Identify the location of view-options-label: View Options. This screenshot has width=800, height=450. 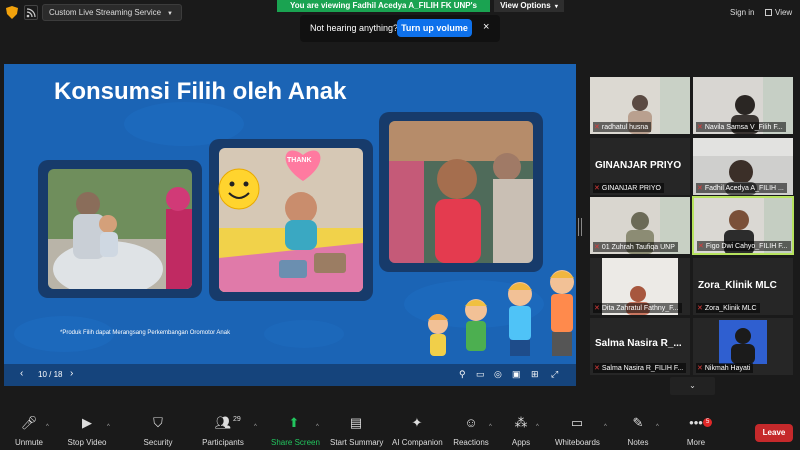
(525, 5).